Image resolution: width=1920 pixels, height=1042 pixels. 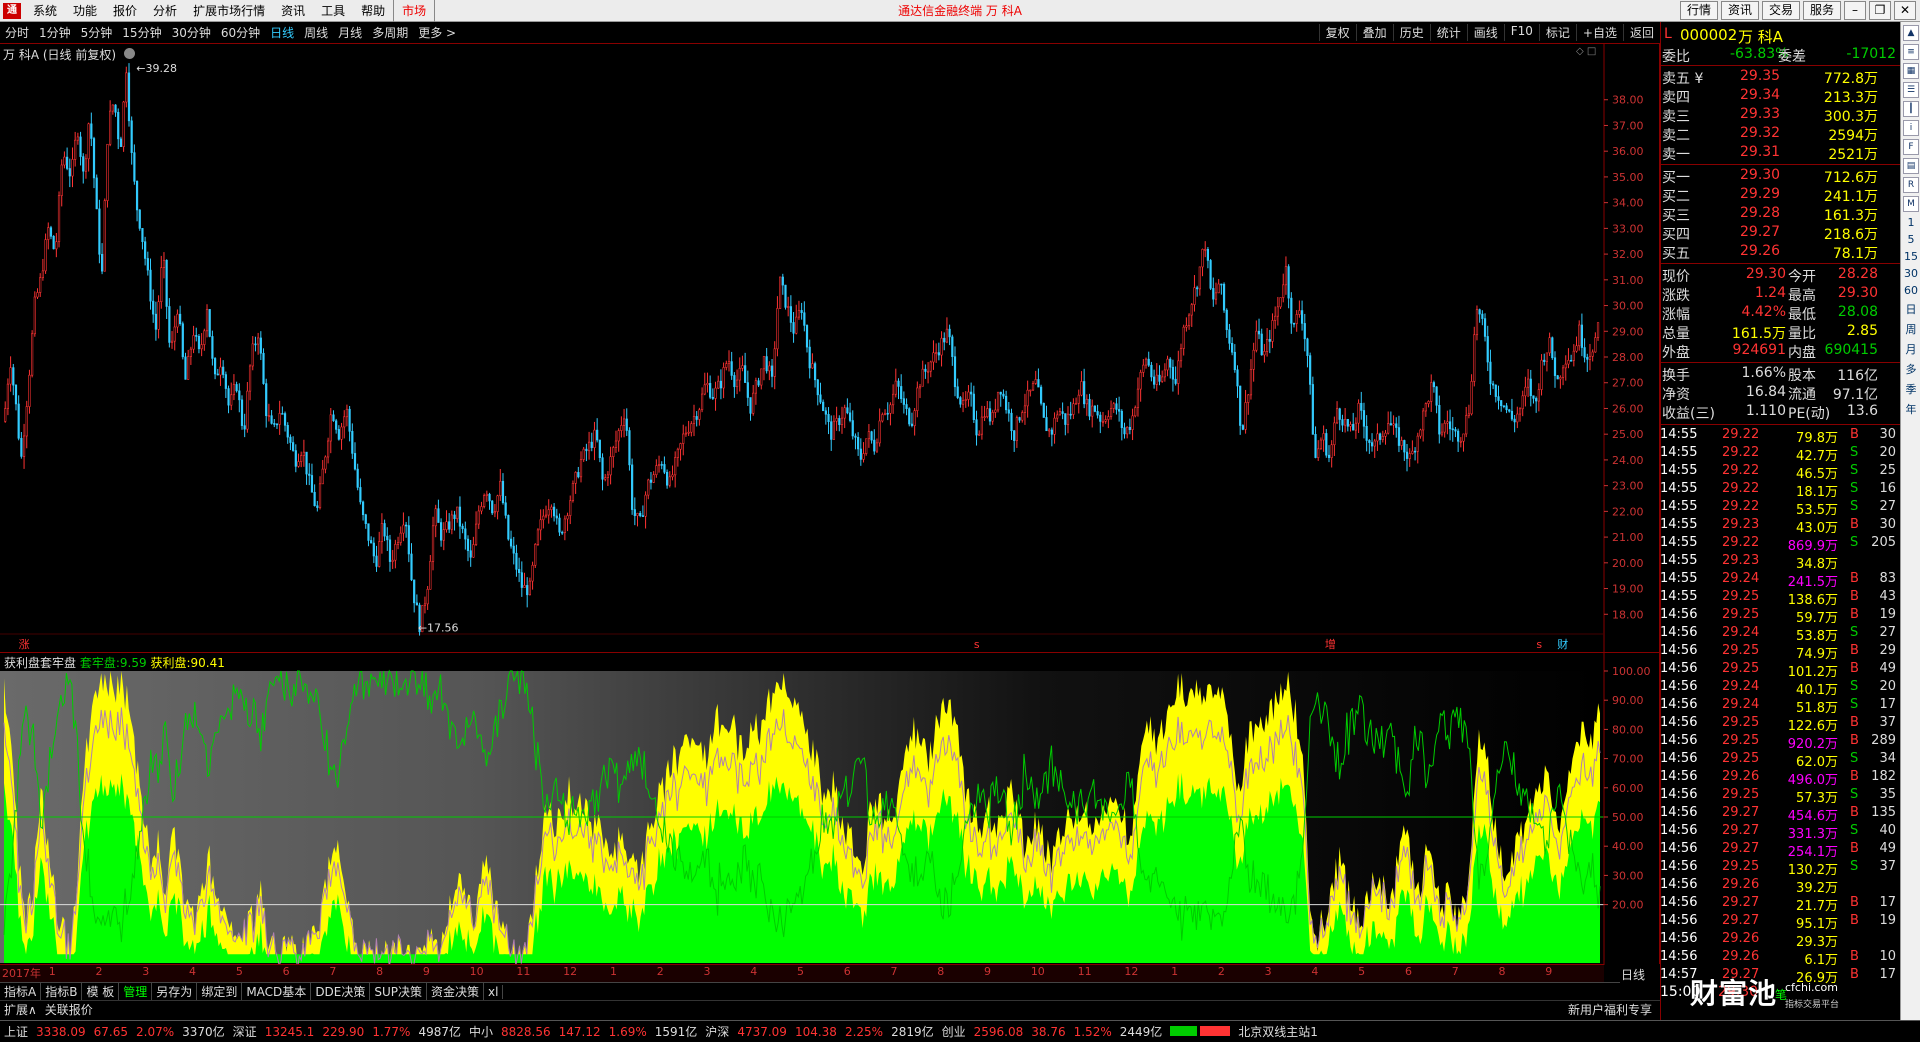 I want to click on top-button-trade: 交易, so click(x=1780, y=10).